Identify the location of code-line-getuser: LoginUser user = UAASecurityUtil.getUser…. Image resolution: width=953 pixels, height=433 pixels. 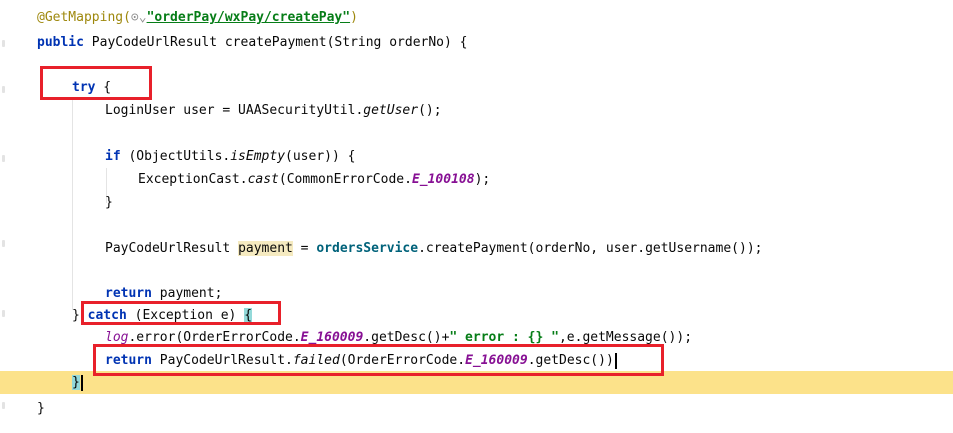
(476, 110).